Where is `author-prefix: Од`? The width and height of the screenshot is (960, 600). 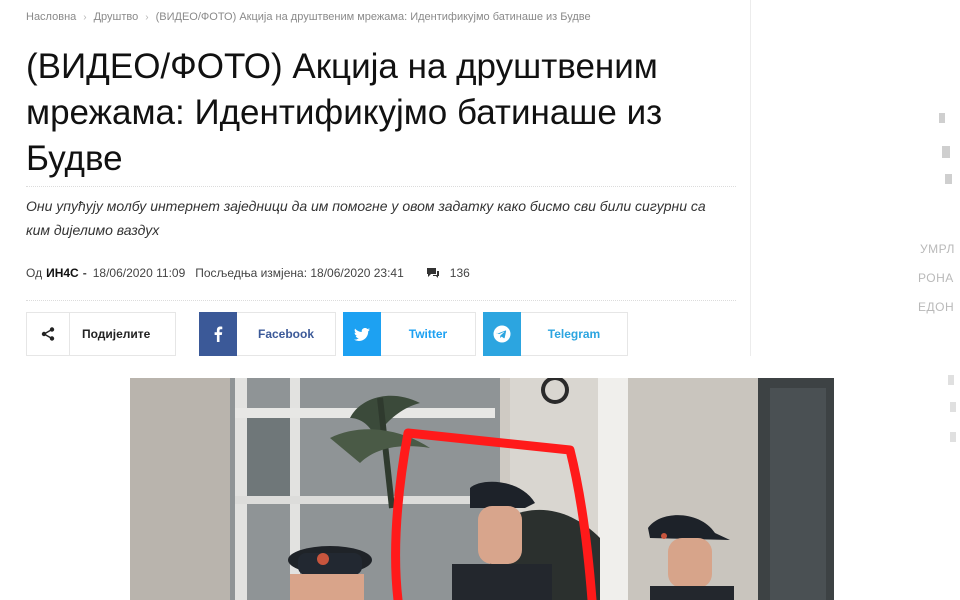
author-prefix: Од is located at coordinates (34, 273).